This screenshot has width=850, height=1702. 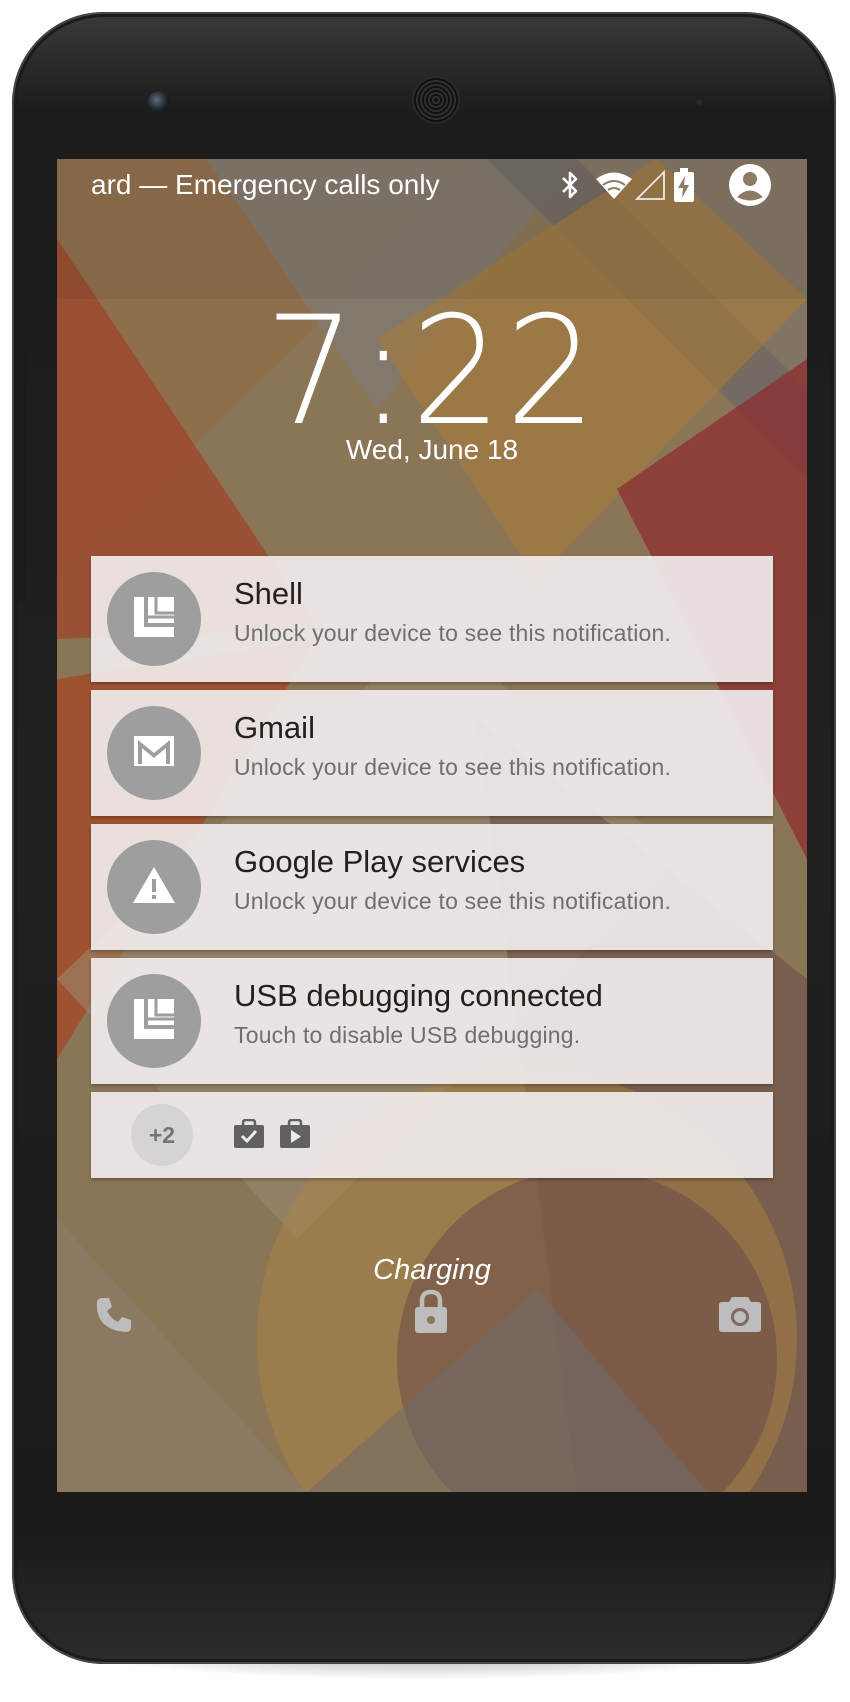 I want to click on wifi-icon, so click(x=614, y=185).